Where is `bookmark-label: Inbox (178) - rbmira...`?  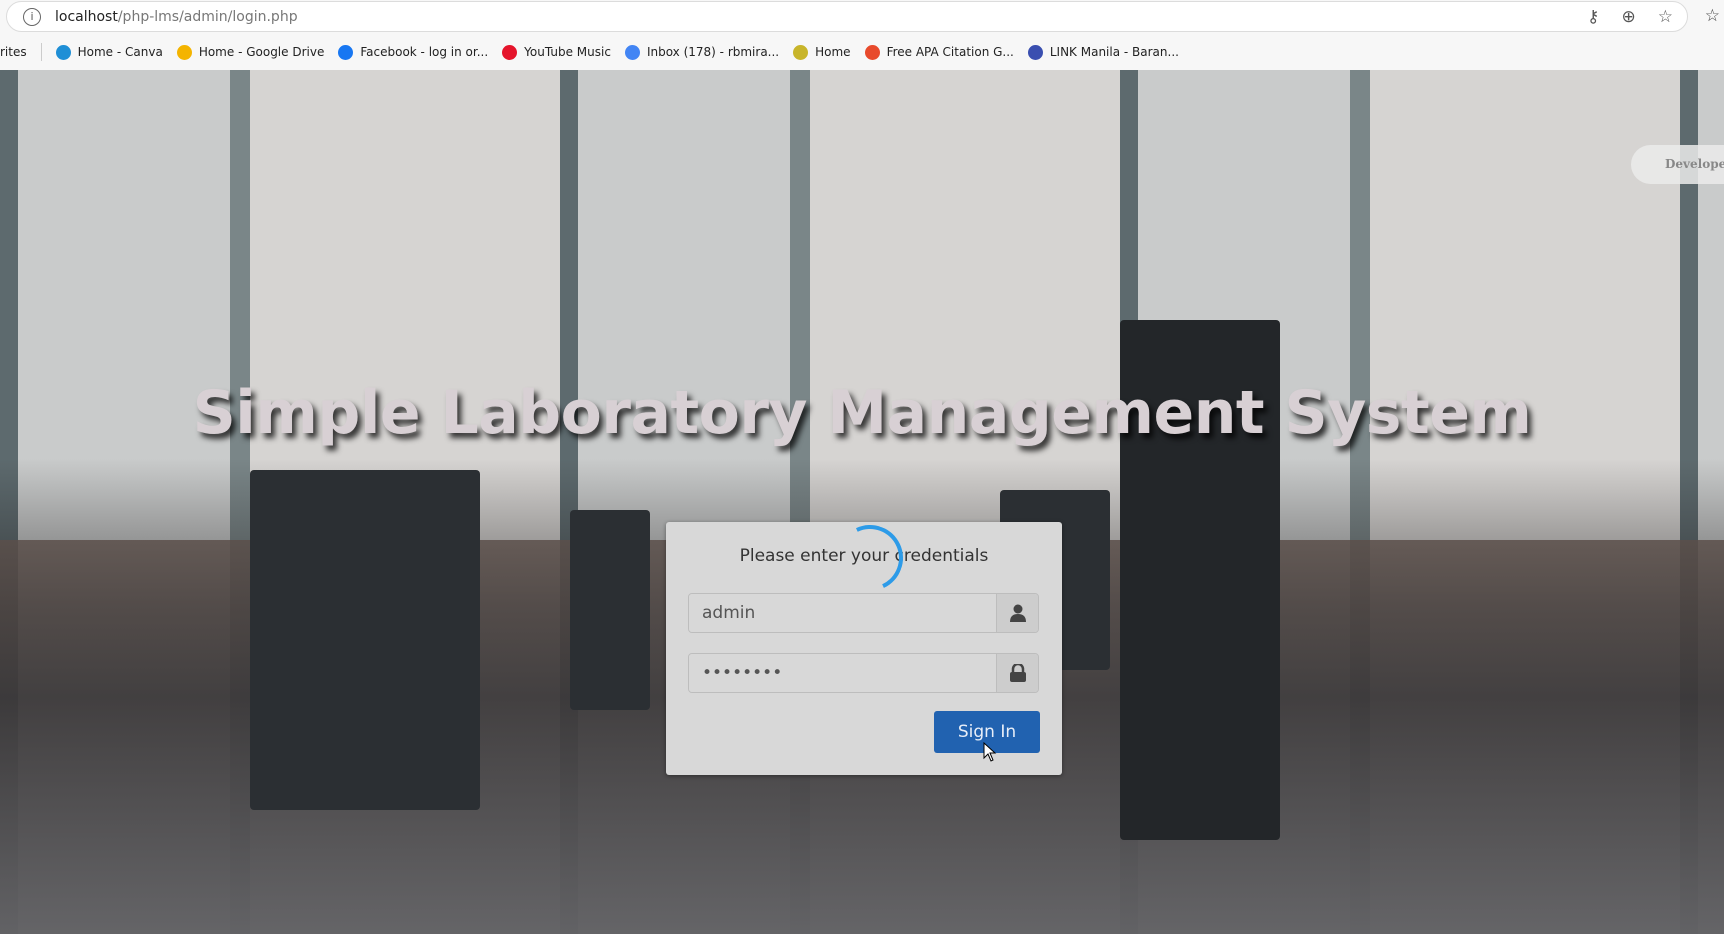
bookmark-label: Inbox (178) - rbmira... is located at coordinates (713, 52).